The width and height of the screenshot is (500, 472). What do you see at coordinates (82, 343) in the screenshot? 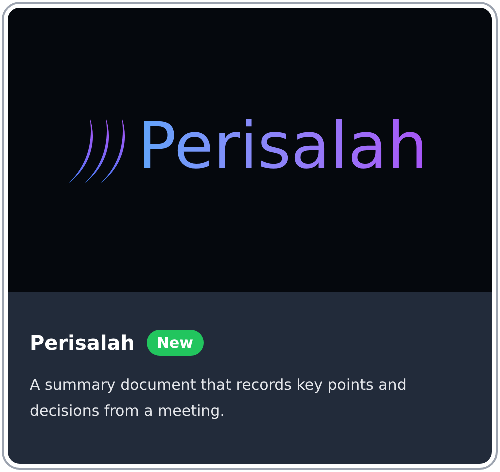
I see `card-title: Perisalah` at bounding box center [82, 343].